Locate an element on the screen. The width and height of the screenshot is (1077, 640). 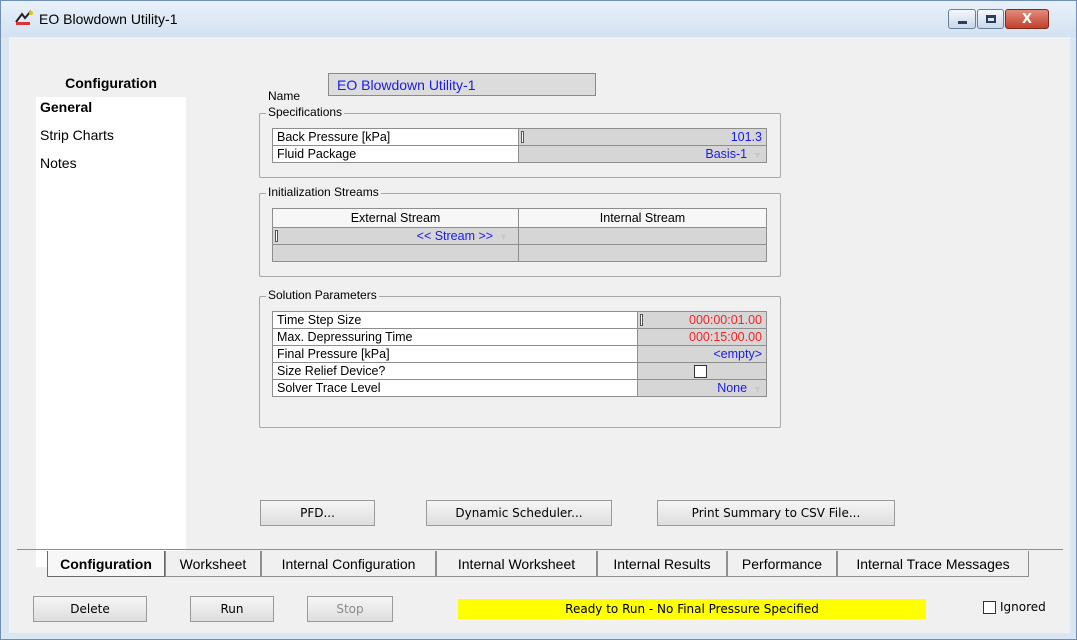
size-relief-device-label: Size Relief Device? is located at coordinates (455, 371).